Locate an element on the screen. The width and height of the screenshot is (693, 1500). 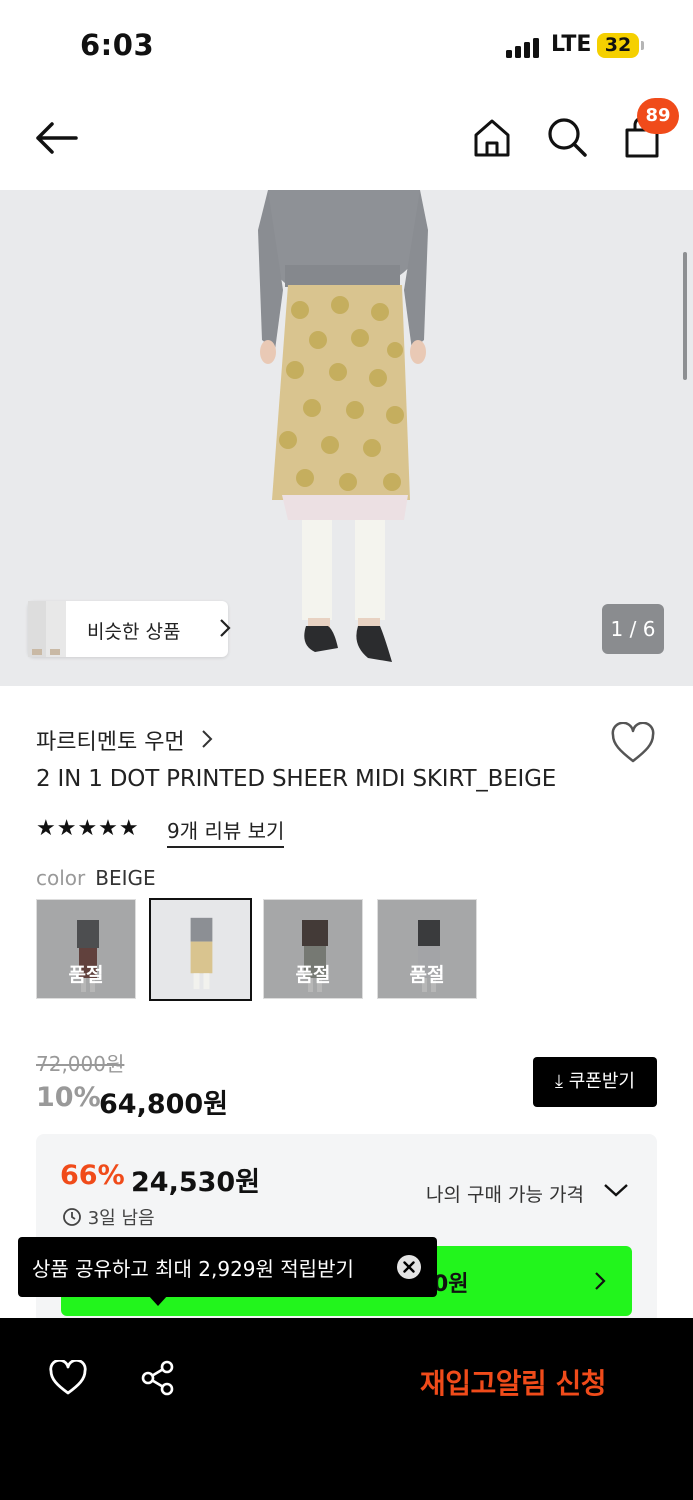
back-arrow-icon is located at coordinates (56, 138).